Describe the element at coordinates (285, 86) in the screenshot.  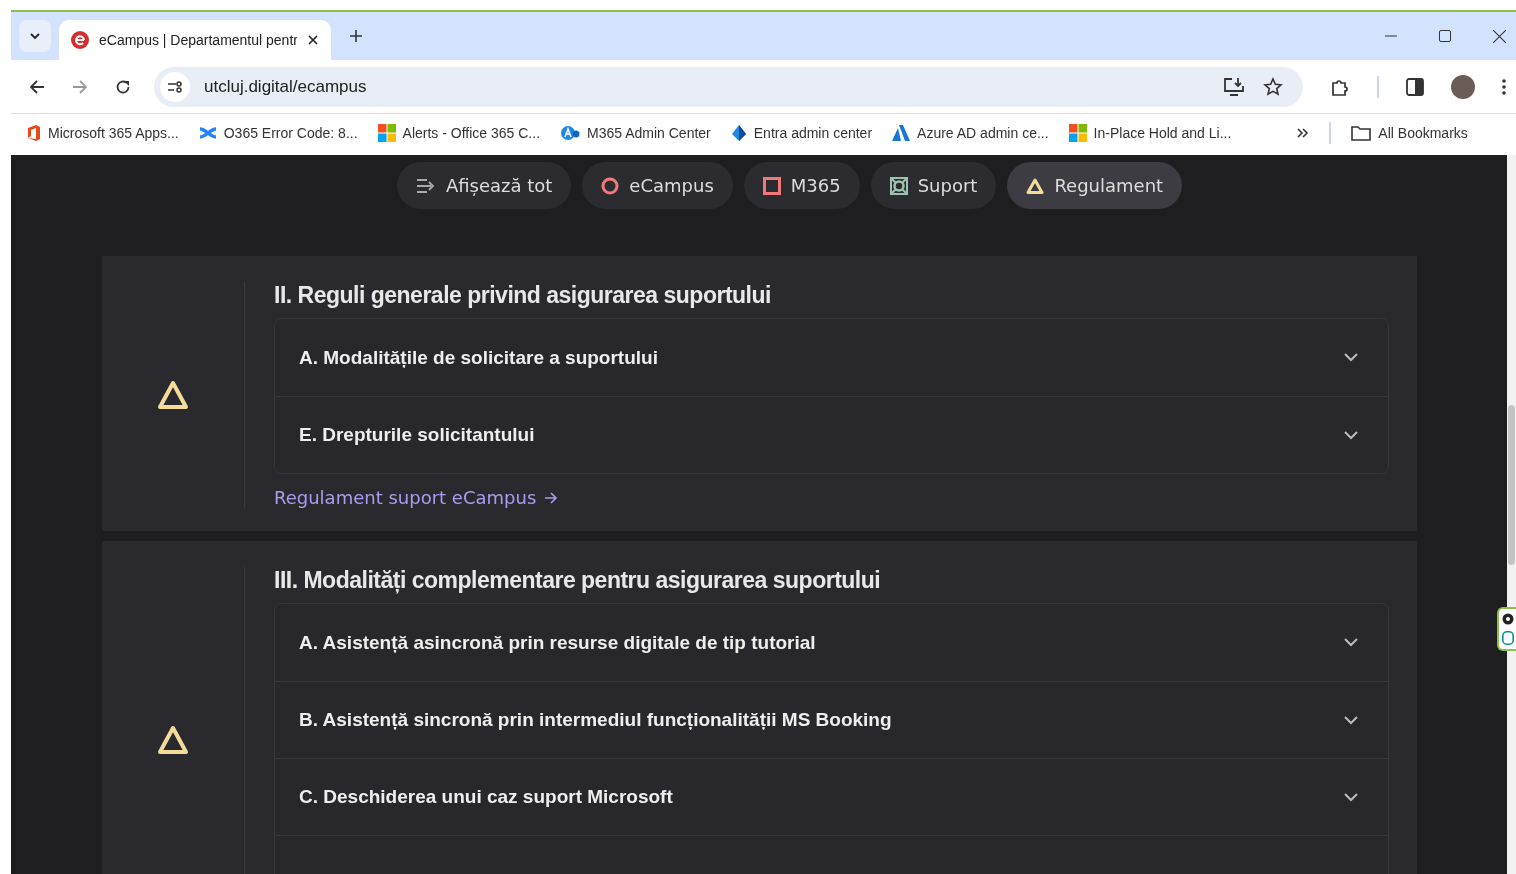
I see `url-text: utcluj.digital/ecampus` at that location.